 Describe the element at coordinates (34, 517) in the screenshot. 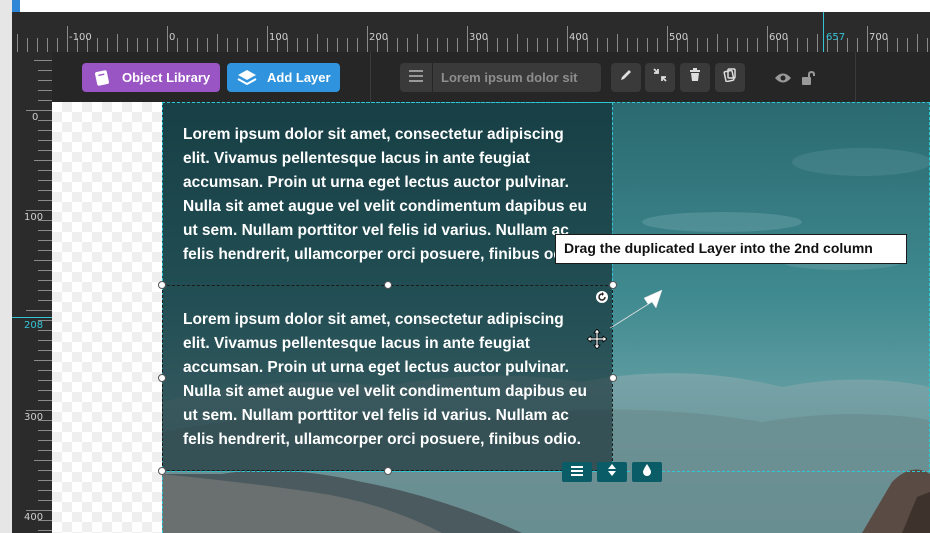

I see `ruler-label: 400` at that location.